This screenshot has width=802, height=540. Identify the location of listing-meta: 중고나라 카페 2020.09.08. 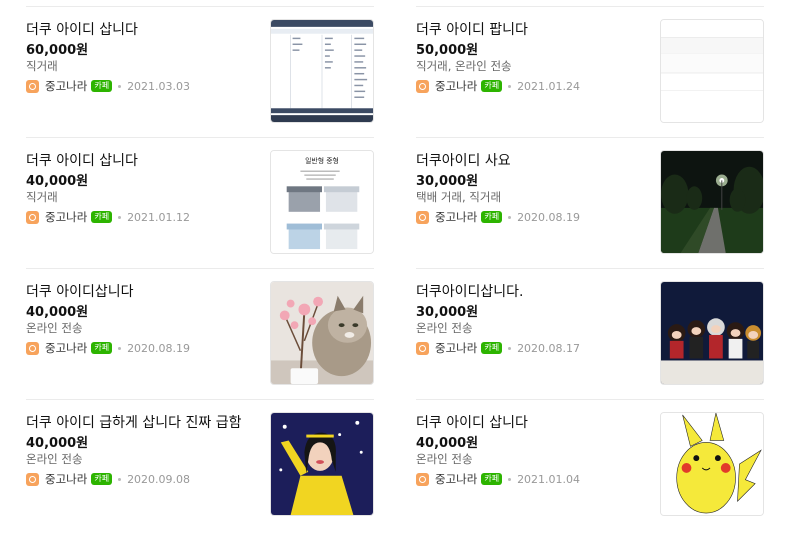
(108, 479).